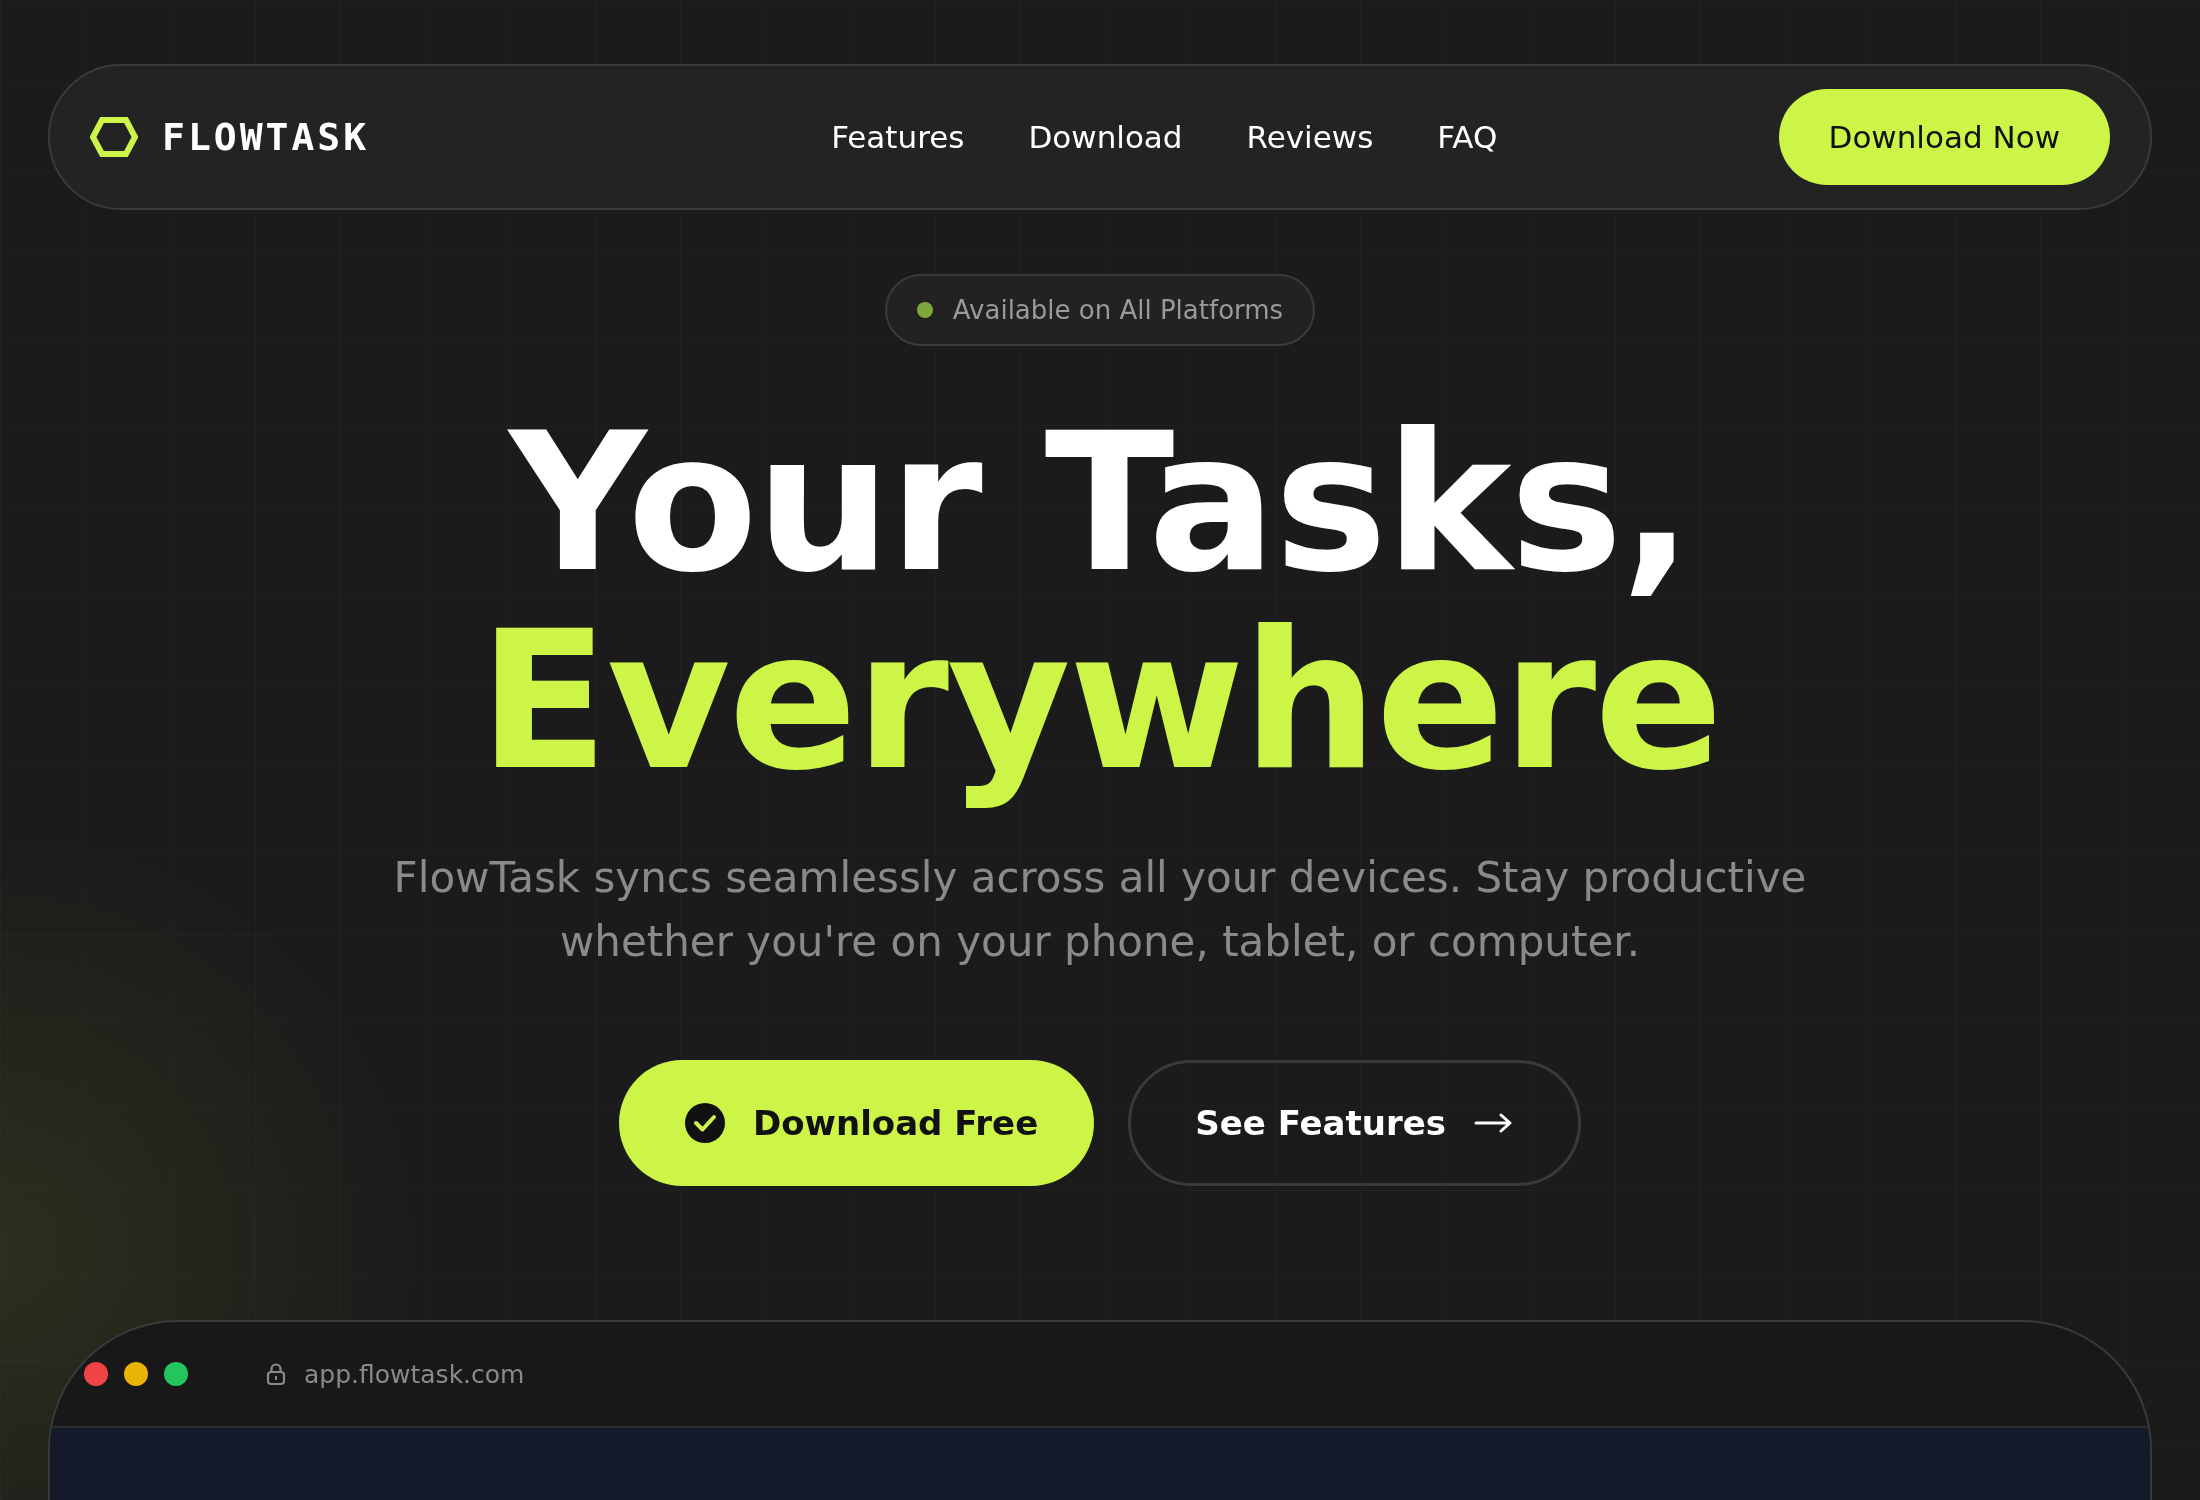 This screenshot has height=1500, width=2200. Describe the element at coordinates (276, 1374) in the screenshot. I see `lock-icon` at that location.